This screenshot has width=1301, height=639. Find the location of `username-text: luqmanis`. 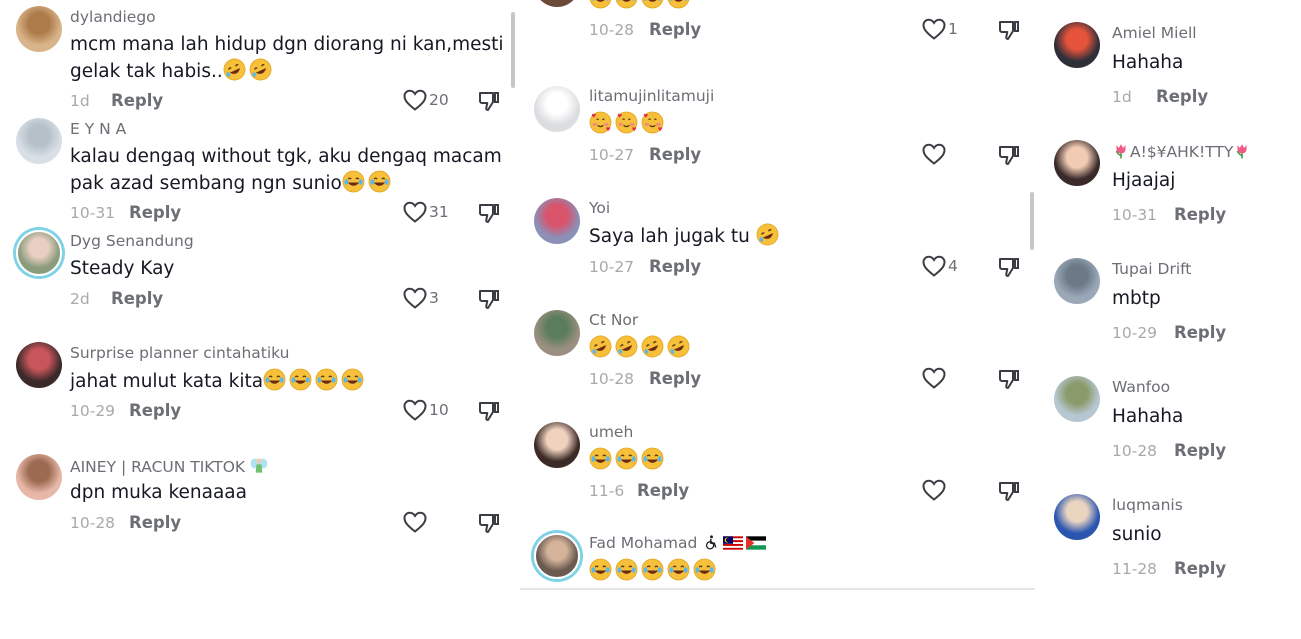

username-text: luqmanis is located at coordinates (1147, 505).